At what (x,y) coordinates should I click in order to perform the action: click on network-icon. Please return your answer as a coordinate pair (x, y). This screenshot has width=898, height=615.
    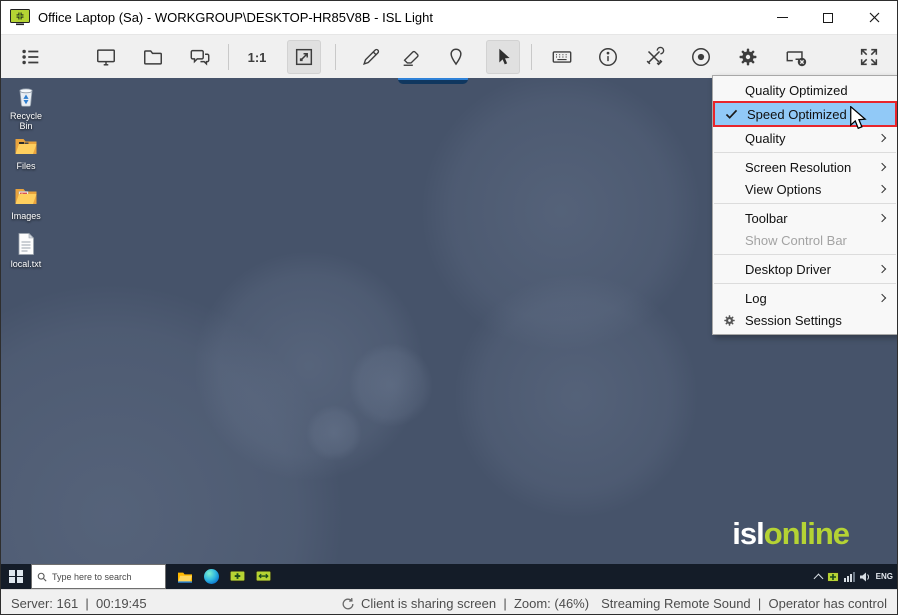
    Looking at the image, I should click on (849, 576).